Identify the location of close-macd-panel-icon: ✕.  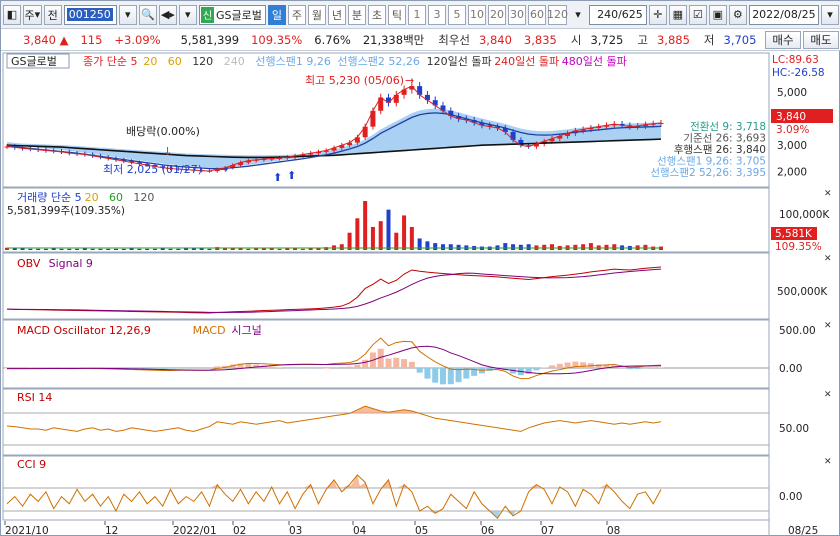
(828, 326).